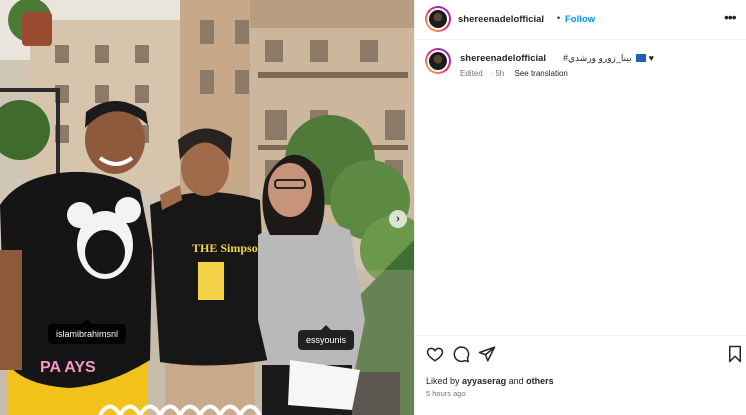 This screenshot has width=746, height=415. What do you see at coordinates (501, 19) in the screenshot?
I see `post-username: shereenadelofficial` at bounding box center [501, 19].